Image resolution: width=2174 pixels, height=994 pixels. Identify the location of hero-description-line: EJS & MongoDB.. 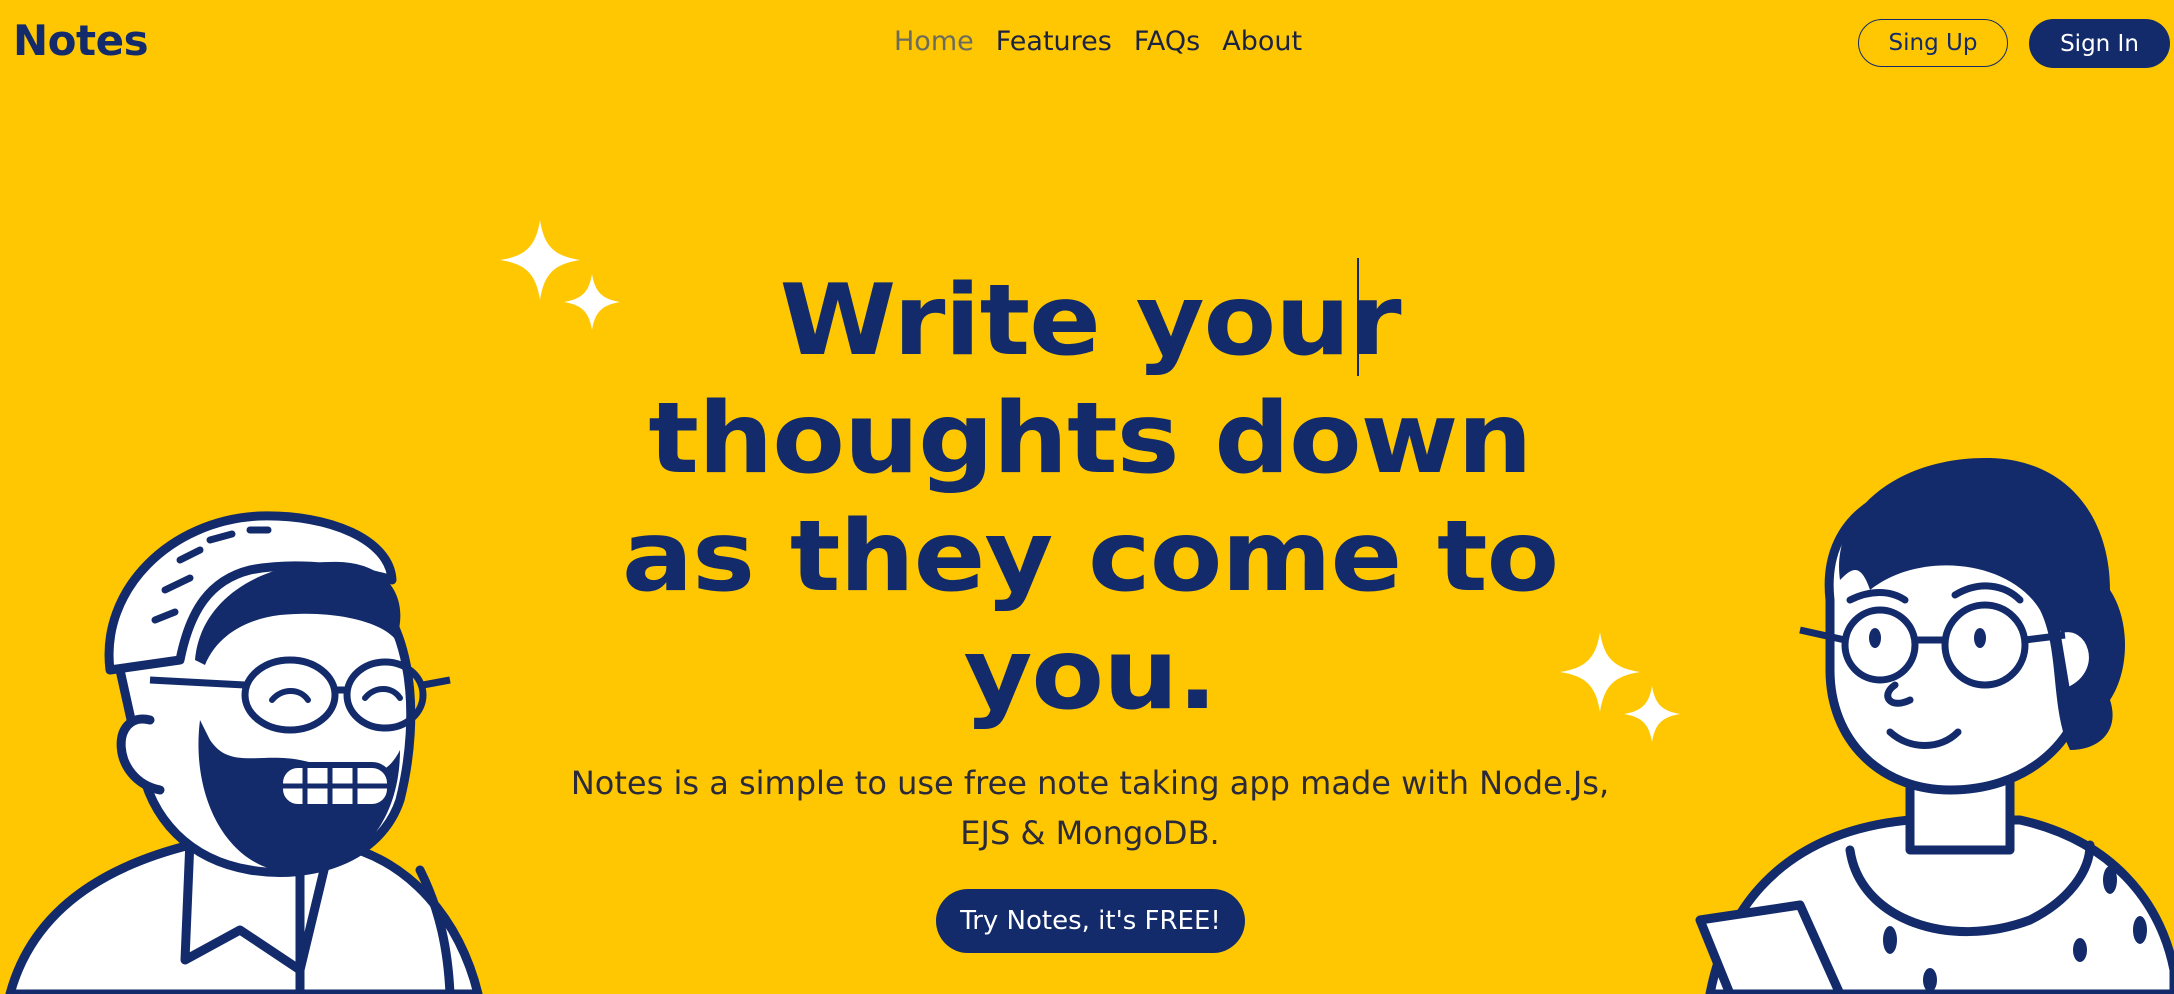
(1090, 833).